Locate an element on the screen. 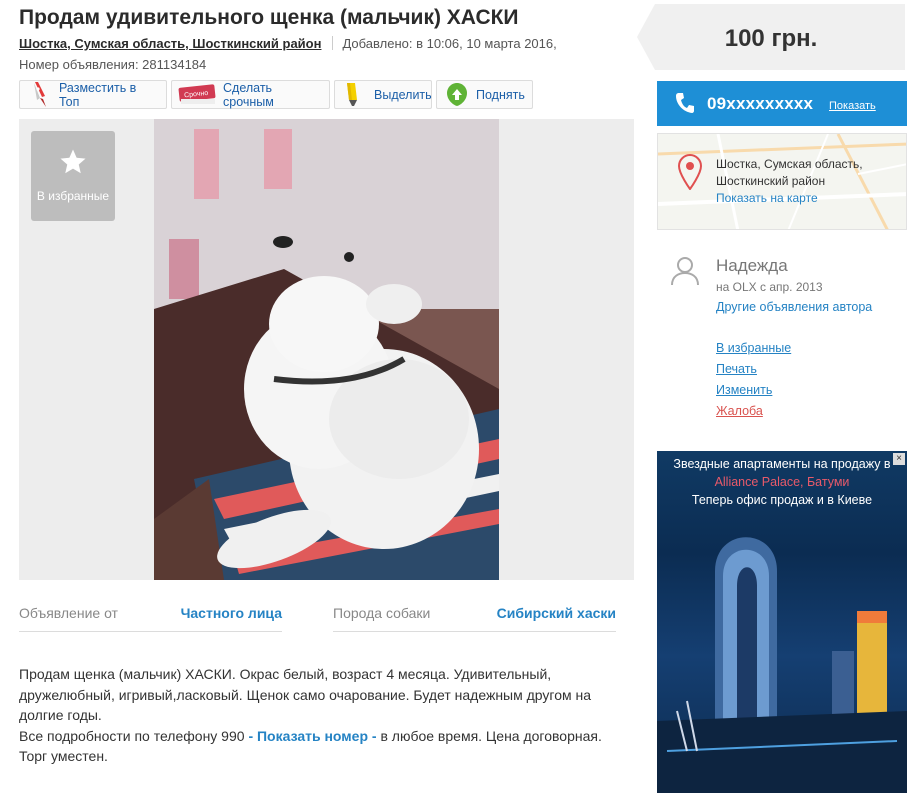  edit-link: Изменить is located at coordinates (753, 393).